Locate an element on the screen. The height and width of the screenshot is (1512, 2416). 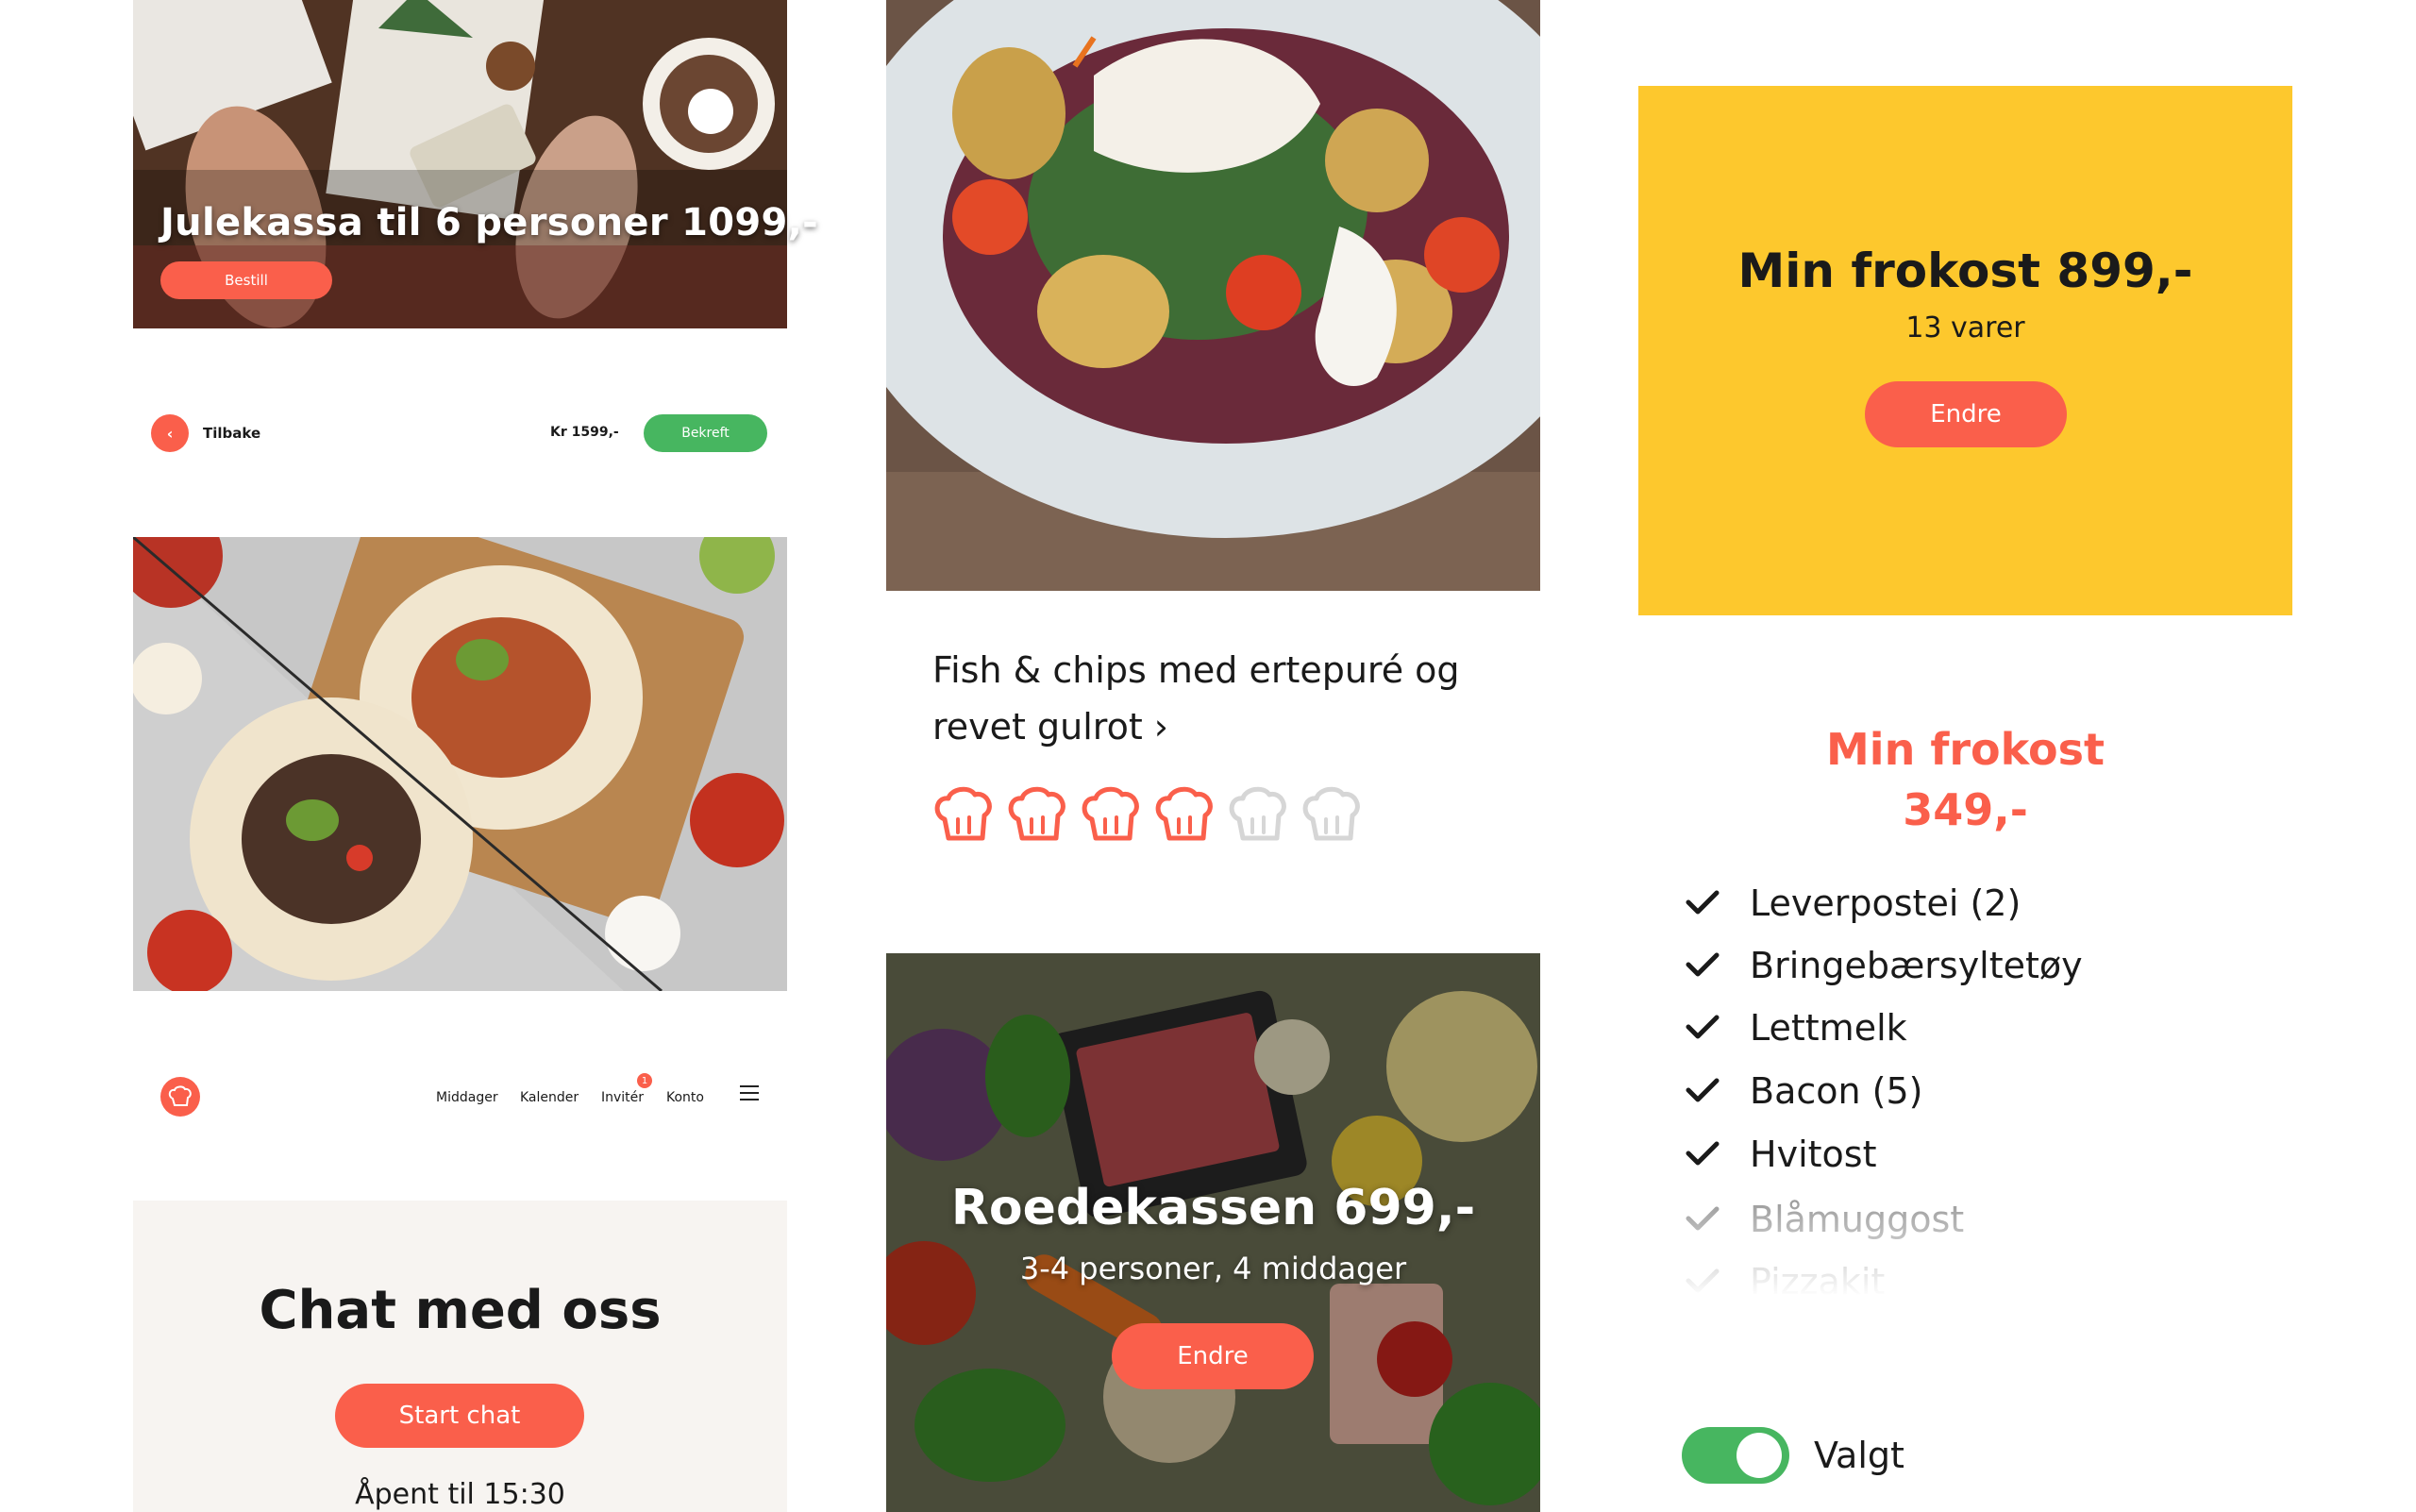
list-item: Bacon (5) is located at coordinates (1805, 1091).